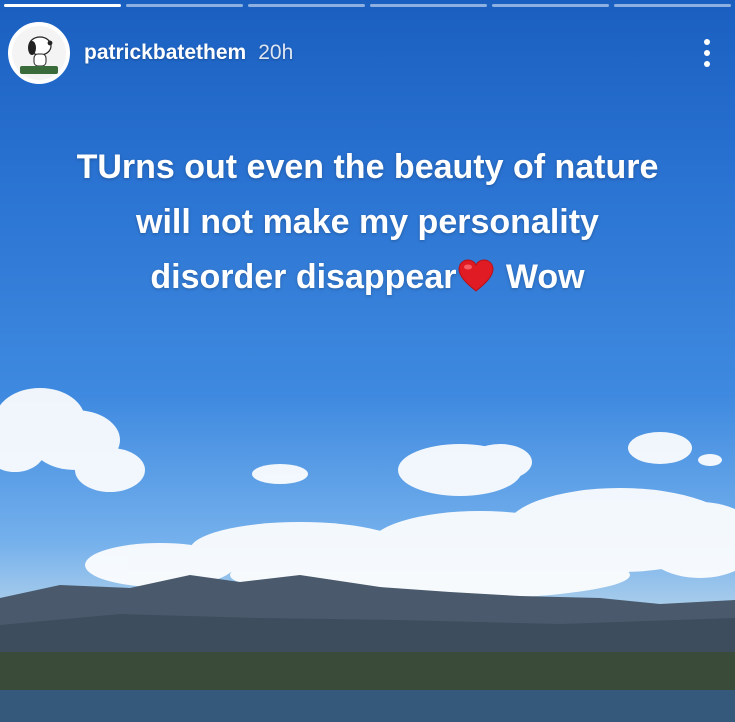 The image size is (735, 722). I want to click on snoopy-avatar-icon, so click(39, 53).